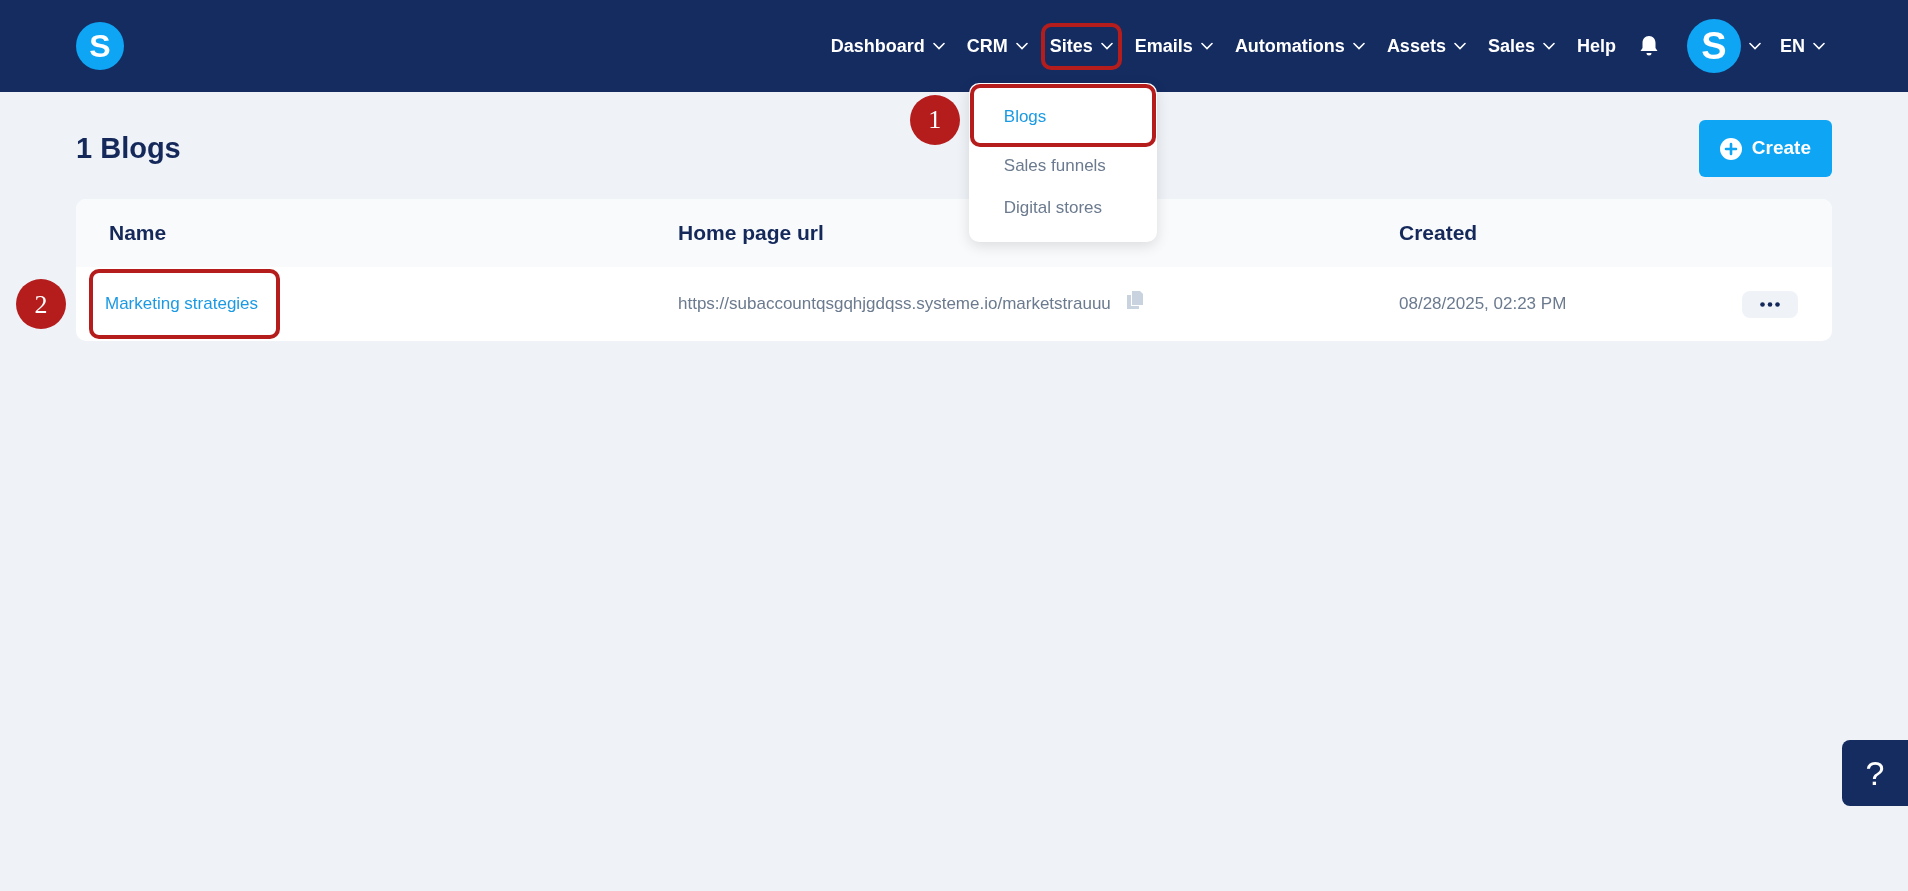  I want to click on nav-menu: Automations, so click(1299, 46).